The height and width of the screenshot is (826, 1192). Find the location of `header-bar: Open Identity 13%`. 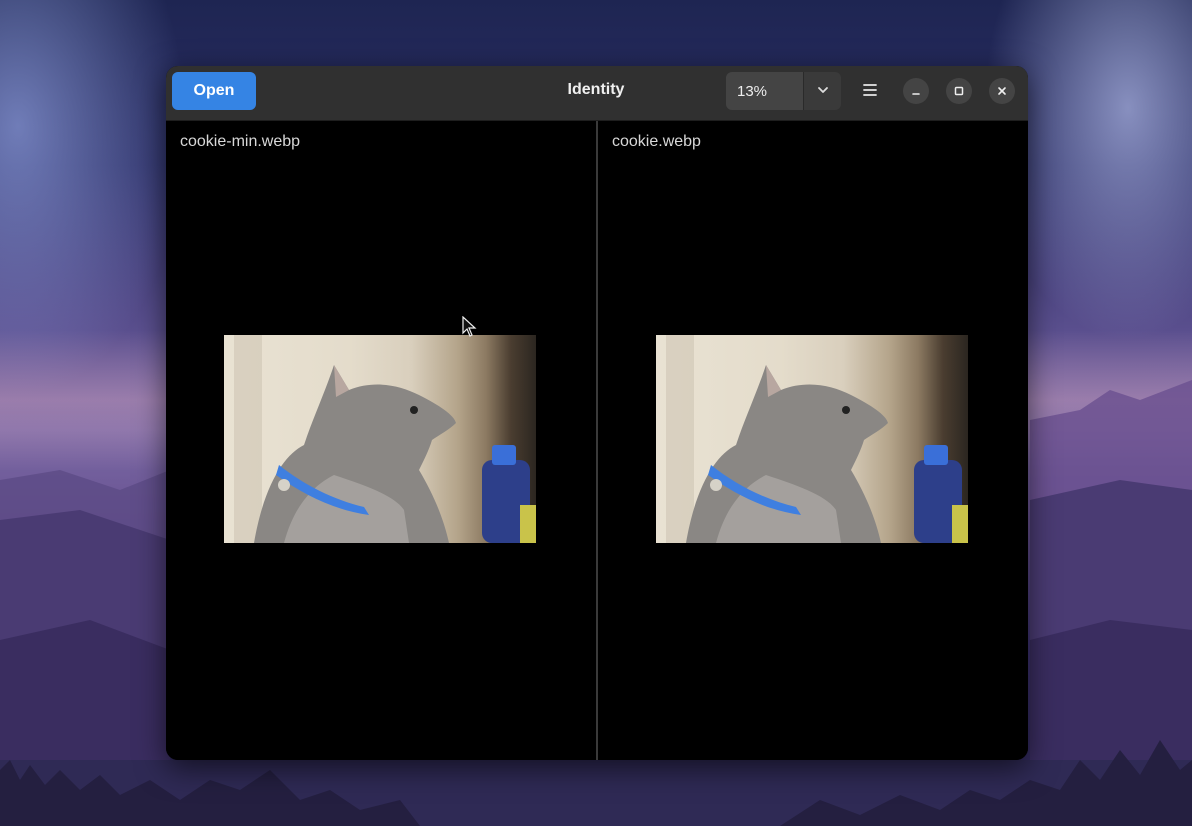

header-bar: Open Identity 13% is located at coordinates (597, 93).